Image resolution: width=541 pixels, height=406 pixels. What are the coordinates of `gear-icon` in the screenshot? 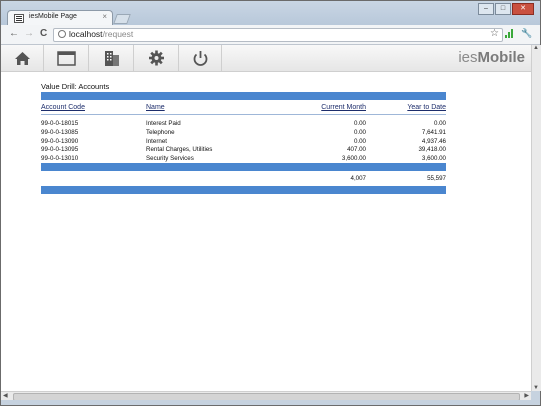 It's located at (156, 58).